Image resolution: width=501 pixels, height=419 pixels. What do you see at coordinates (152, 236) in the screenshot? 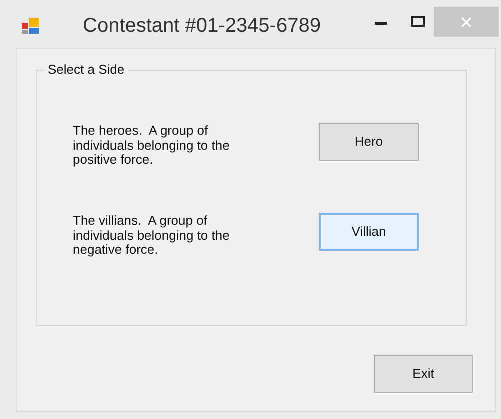
I see `option-description: The villians. A group of individuals belonging to the negative force.` at bounding box center [152, 236].